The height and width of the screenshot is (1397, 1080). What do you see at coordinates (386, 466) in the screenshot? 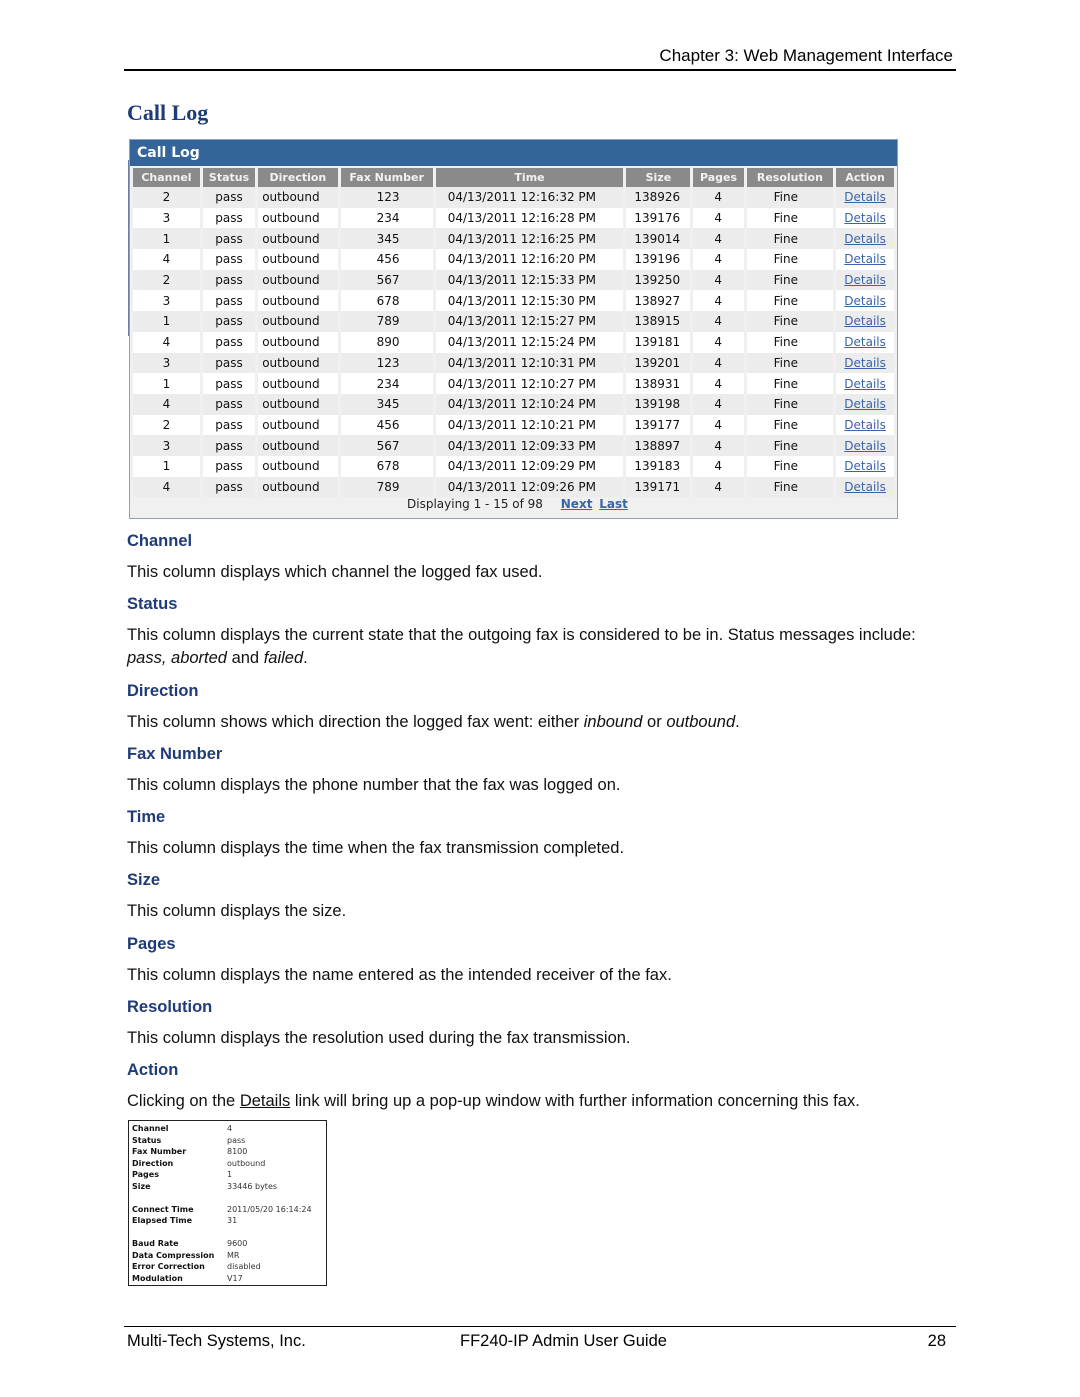
I see `cell-fax-number: 678` at bounding box center [386, 466].